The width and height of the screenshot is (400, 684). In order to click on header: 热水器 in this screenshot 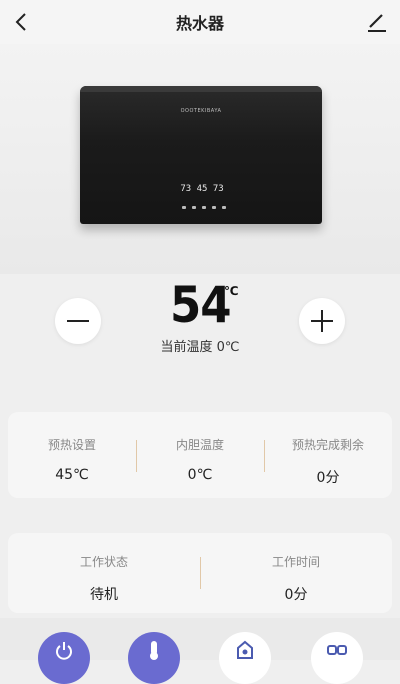, I will do `click(200, 22)`.